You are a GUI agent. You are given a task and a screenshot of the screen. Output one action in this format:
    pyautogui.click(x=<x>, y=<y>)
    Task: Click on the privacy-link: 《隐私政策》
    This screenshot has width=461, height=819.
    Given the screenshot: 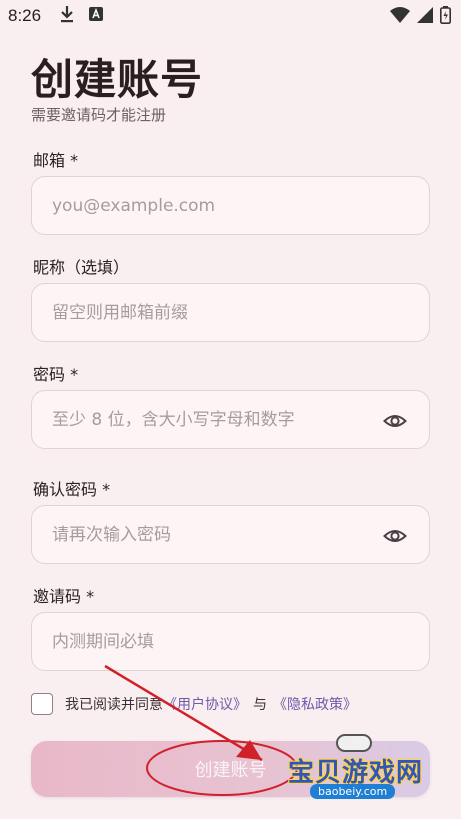 What is the action you would take?
    pyautogui.click(x=315, y=704)
    